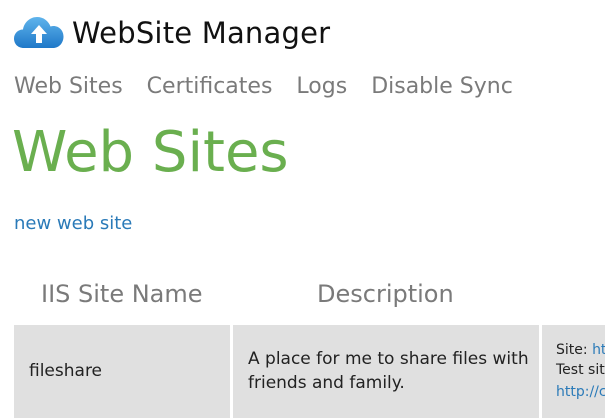  I want to click on nav-certificates: Certificates, so click(210, 86).